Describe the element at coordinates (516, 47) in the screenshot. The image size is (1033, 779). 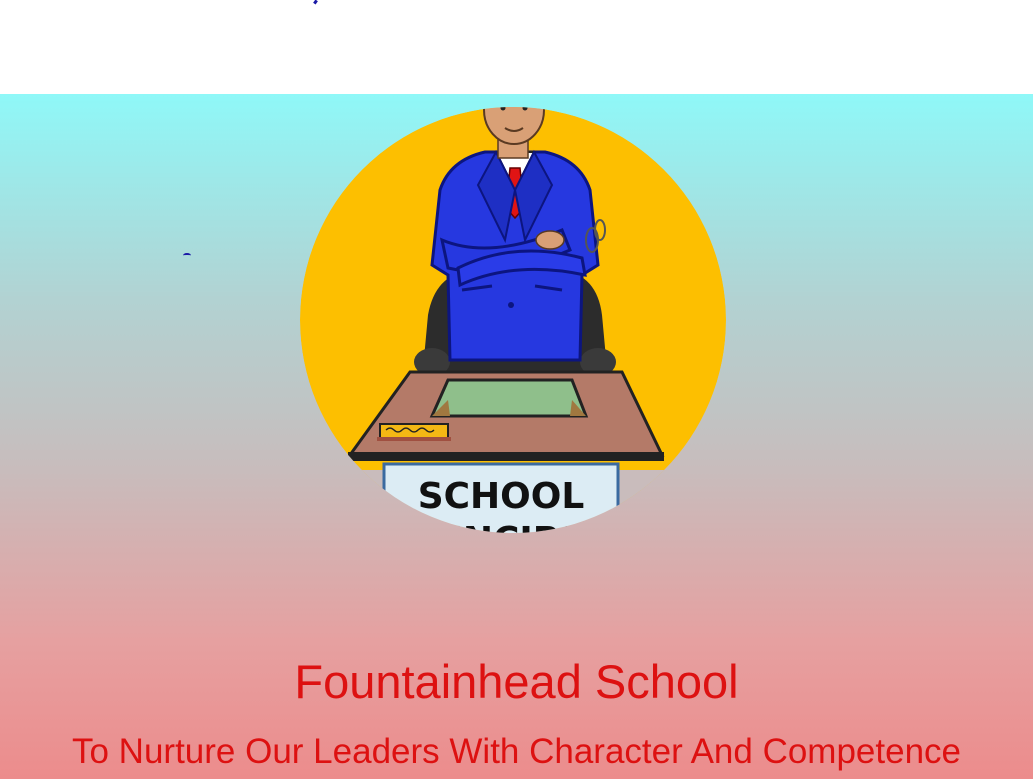
I see `top-header-area` at that location.